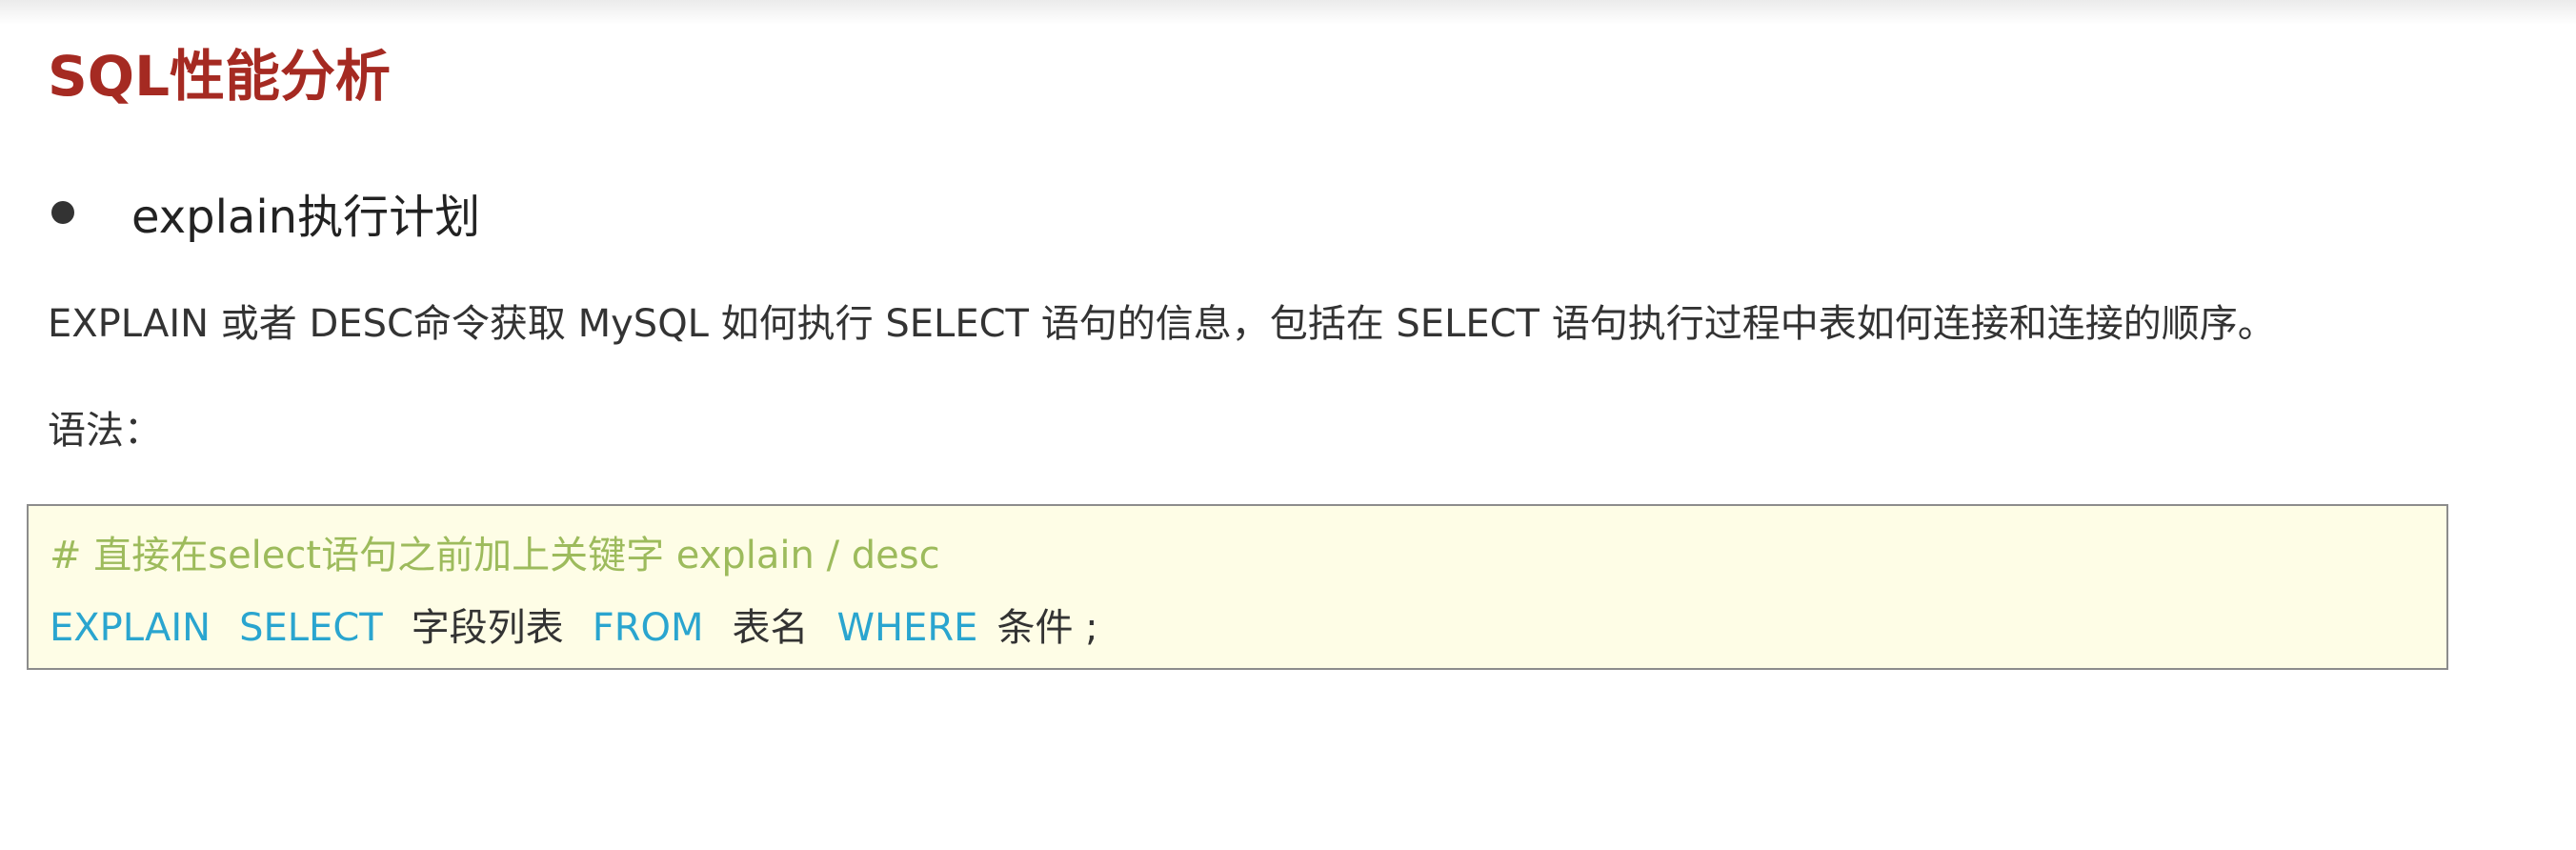 This screenshot has height=850, width=2576. I want to click on code-fields: 字段列表, so click(488, 628).